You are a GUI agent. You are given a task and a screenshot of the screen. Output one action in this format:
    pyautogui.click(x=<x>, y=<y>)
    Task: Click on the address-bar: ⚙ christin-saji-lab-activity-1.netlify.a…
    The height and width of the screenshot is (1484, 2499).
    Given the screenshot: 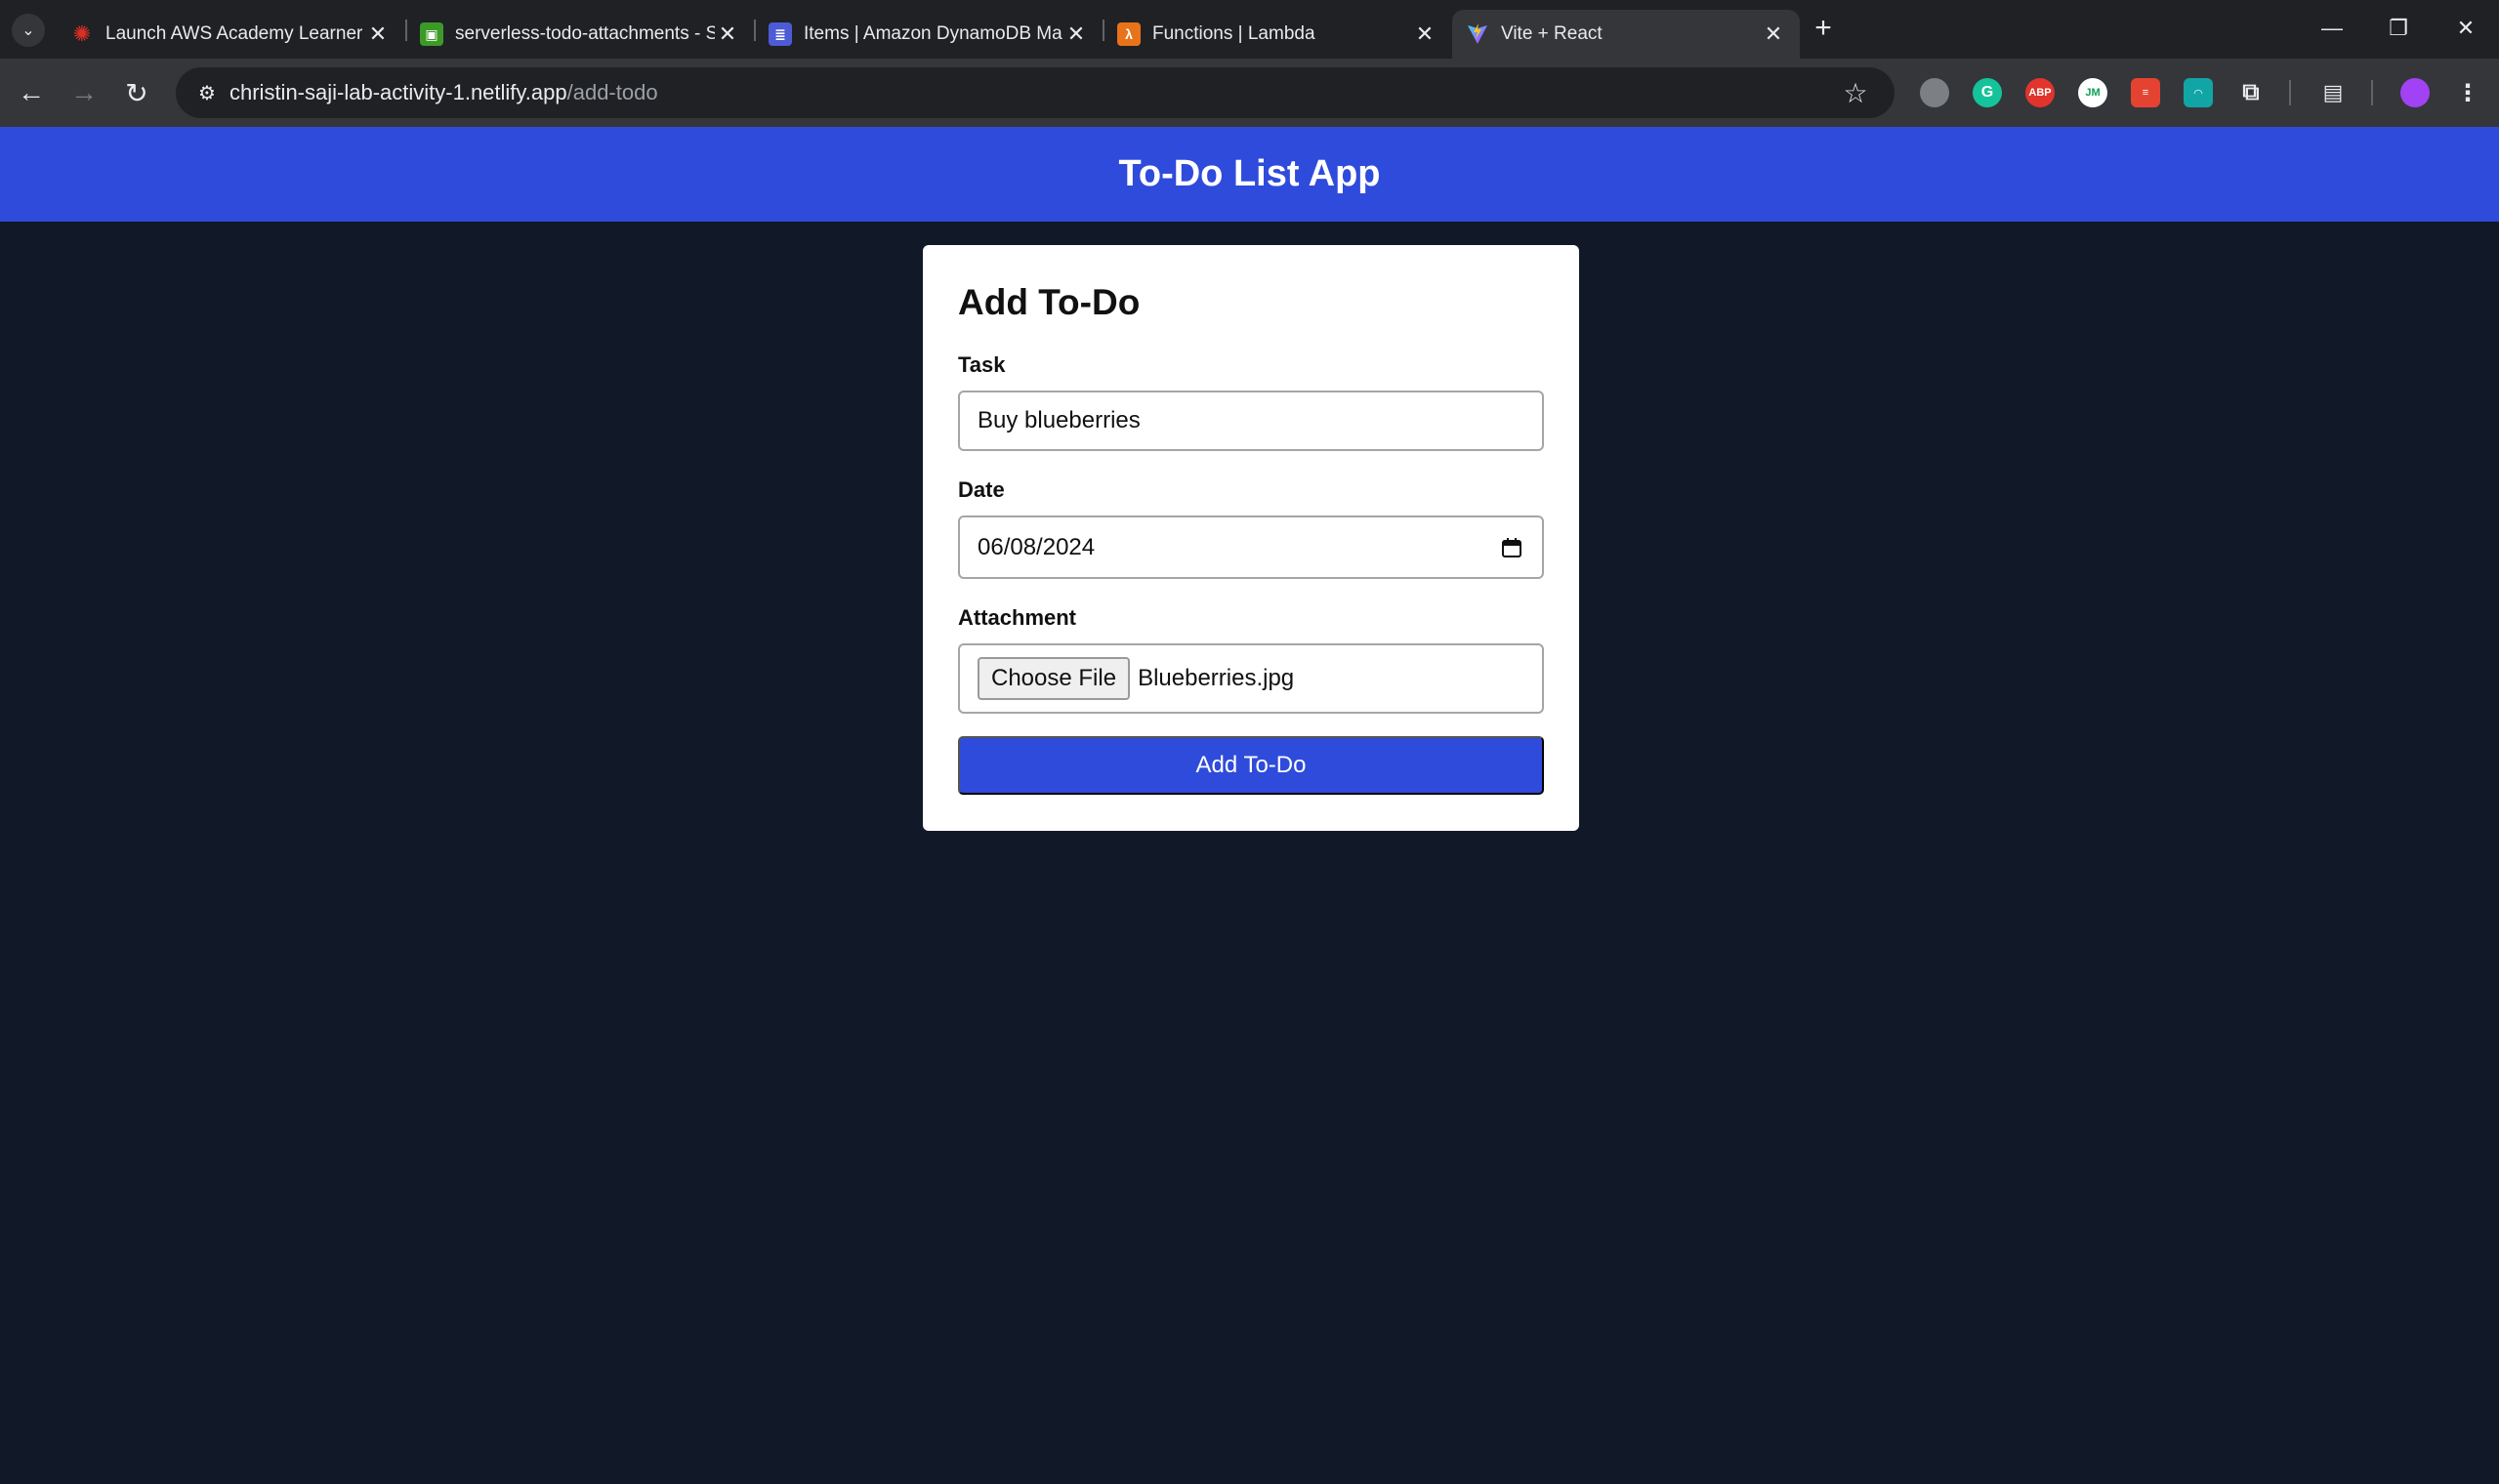 What is the action you would take?
    pyautogui.click(x=1035, y=93)
    